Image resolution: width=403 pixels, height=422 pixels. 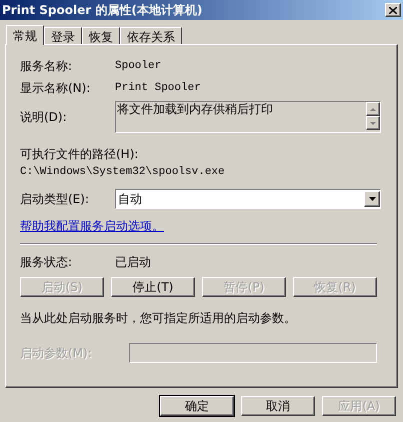 I want to click on display-name-value: Print Spooler, so click(x=158, y=88).